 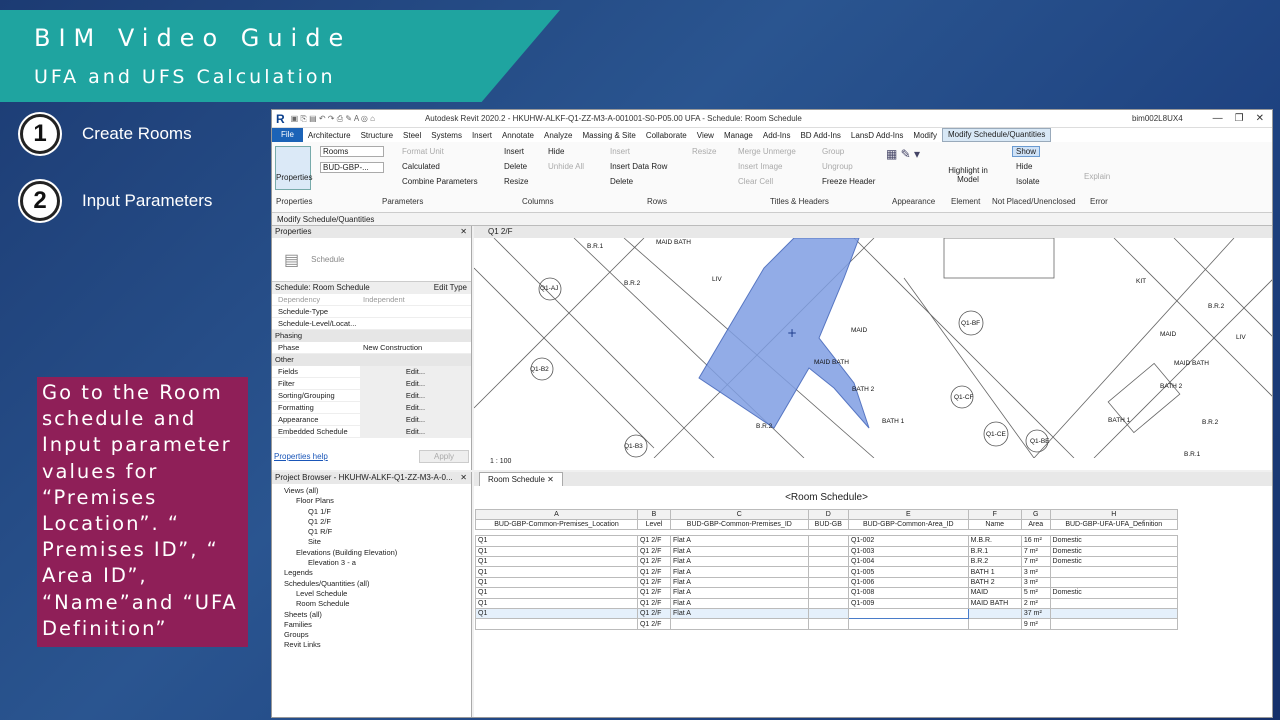 I want to click on table-cell: 7 m², so click(x=1035, y=551).